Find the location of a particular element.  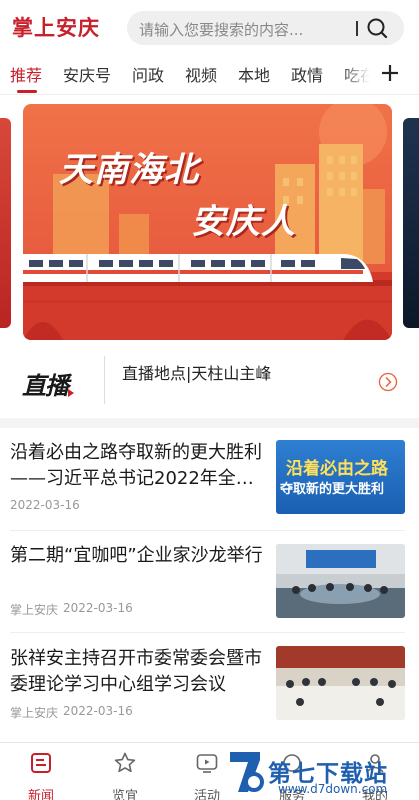

add-channel-icon is located at coordinates (390, 73).